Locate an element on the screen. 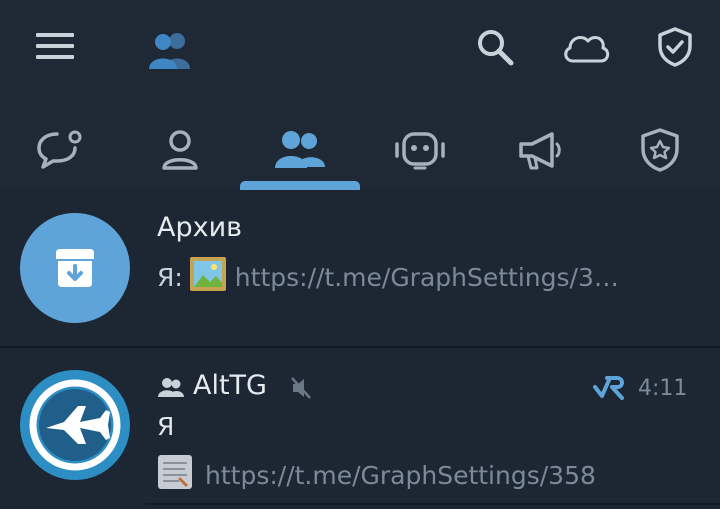 Image resolution: width=720 pixels, height=509 pixels. tab-personal is located at coordinates (180, 150).